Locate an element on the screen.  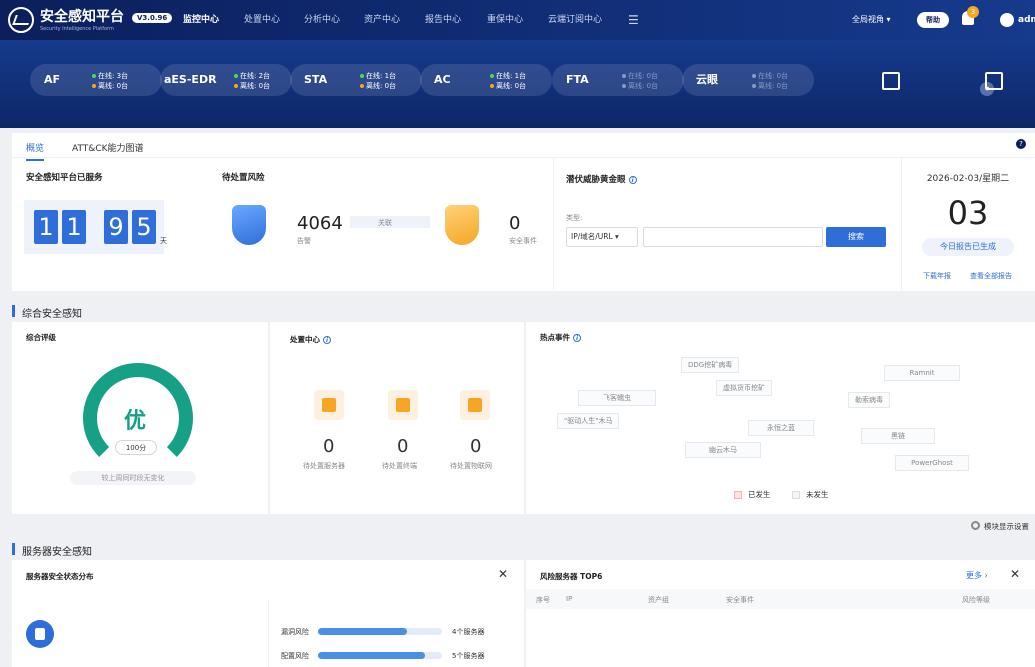
col-index: 序号 is located at coordinates (543, 600).